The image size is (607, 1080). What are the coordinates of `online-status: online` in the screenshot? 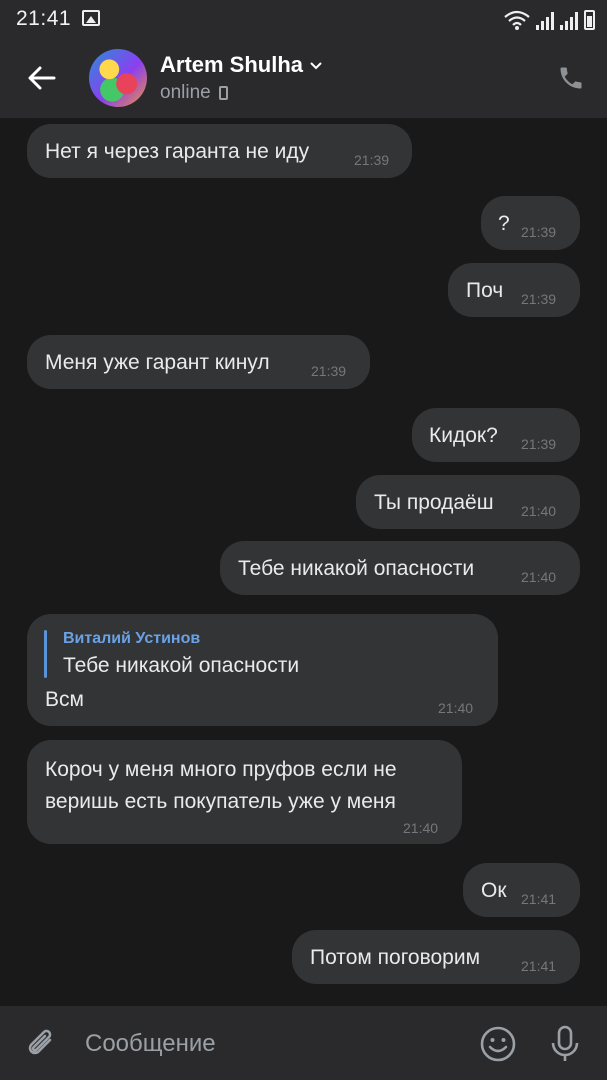 It's located at (185, 92).